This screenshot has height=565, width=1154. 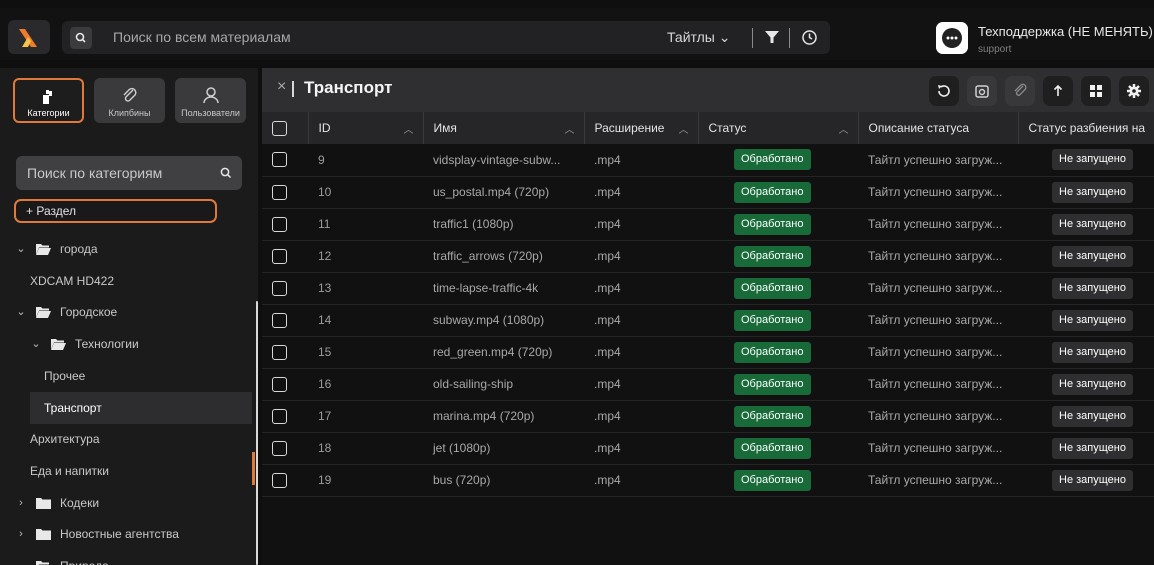 I want to click on tree-item: Транспорт, so click(x=141, y=407).